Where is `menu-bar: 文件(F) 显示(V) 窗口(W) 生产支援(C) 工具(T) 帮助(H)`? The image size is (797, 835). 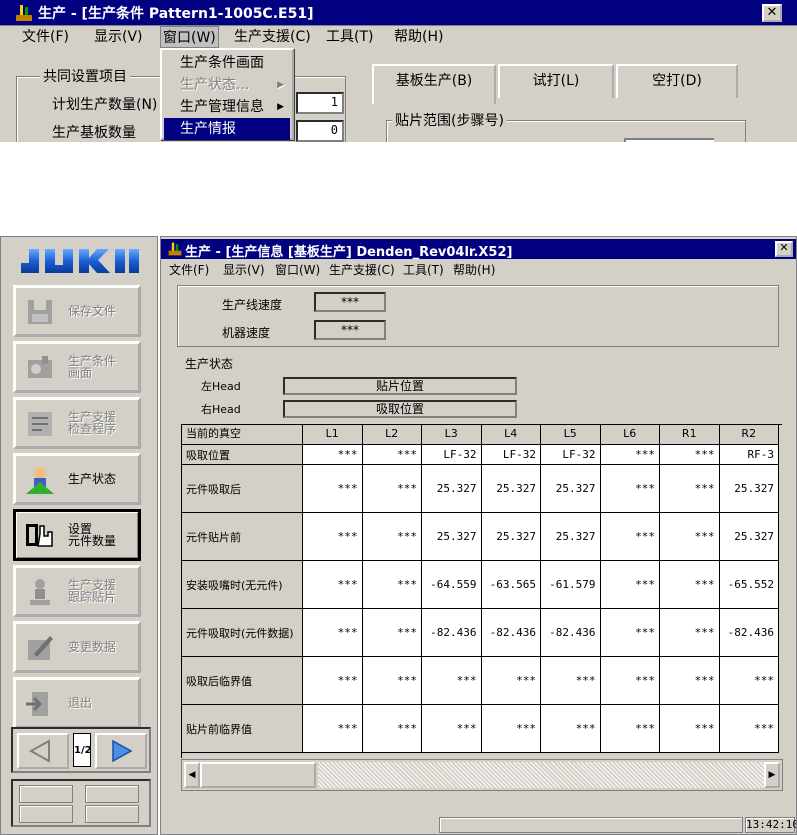 menu-bar: 文件(F) 显示(V) 窗口(W) 生产支援(C) 工具(T) 帮助(H) is located at coordinates (398, 37).